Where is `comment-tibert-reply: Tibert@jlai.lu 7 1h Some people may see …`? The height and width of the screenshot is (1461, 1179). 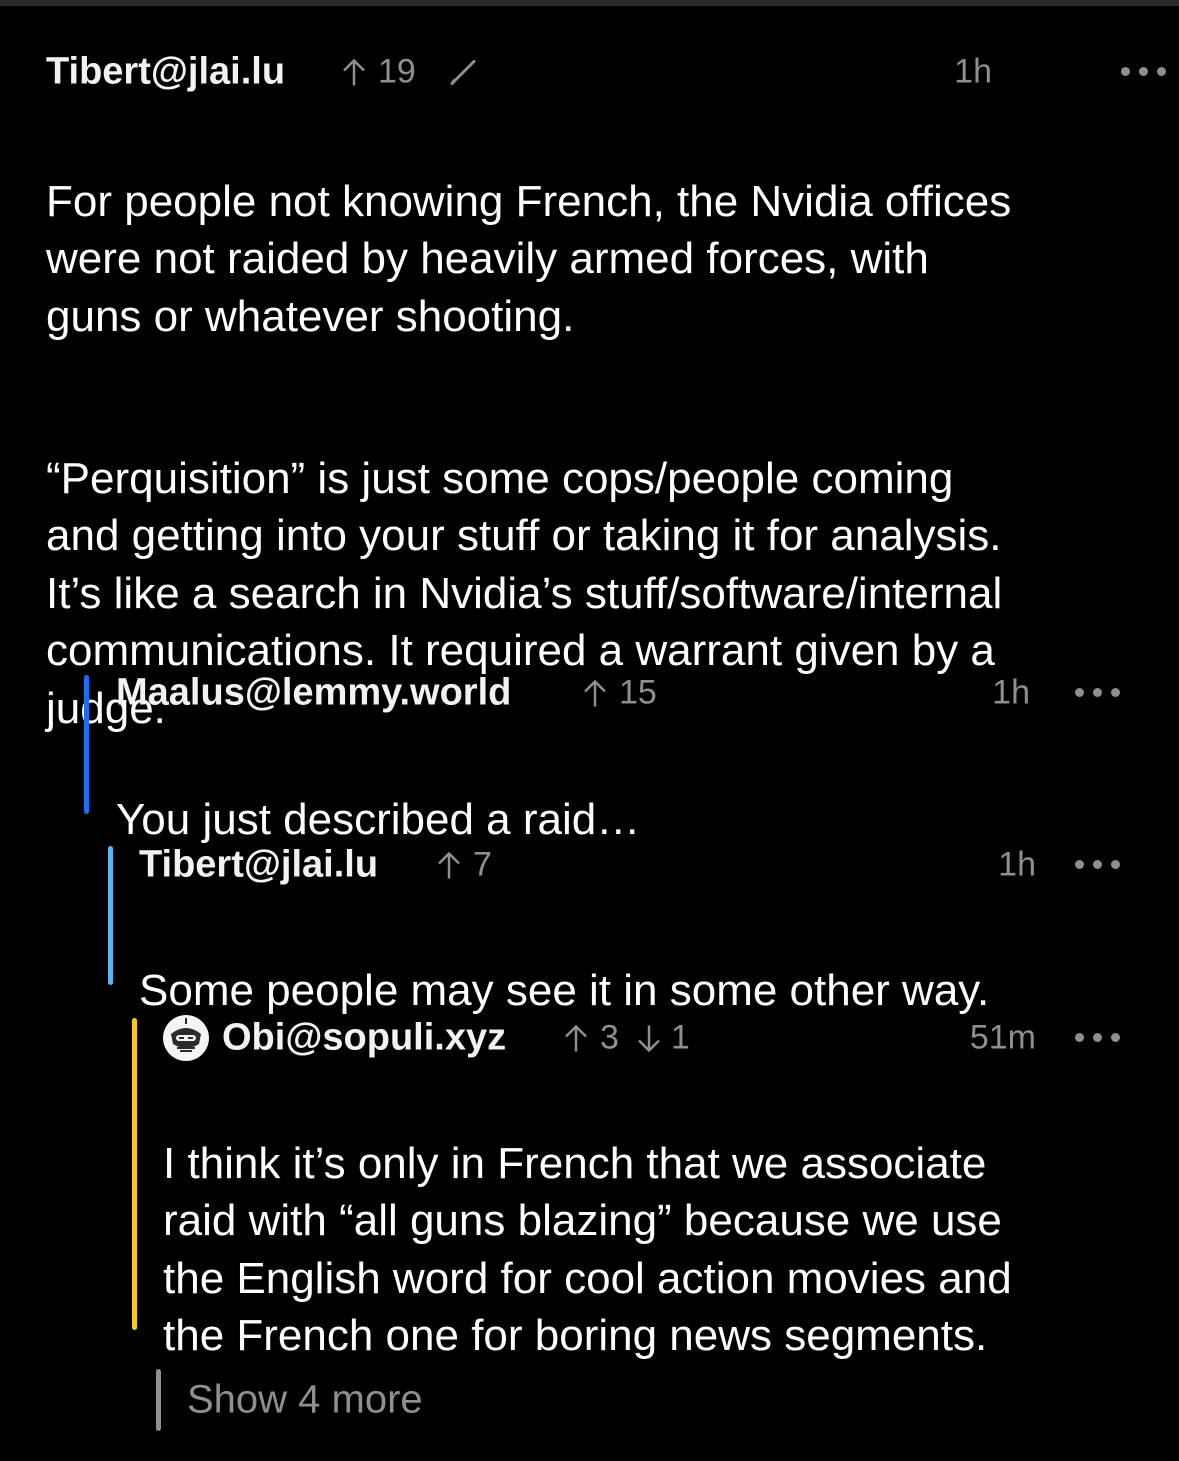 comment-tibert-reply: Tibert@jlai.lu 7 1h Some people may see … is located at coordinates (622, 929).